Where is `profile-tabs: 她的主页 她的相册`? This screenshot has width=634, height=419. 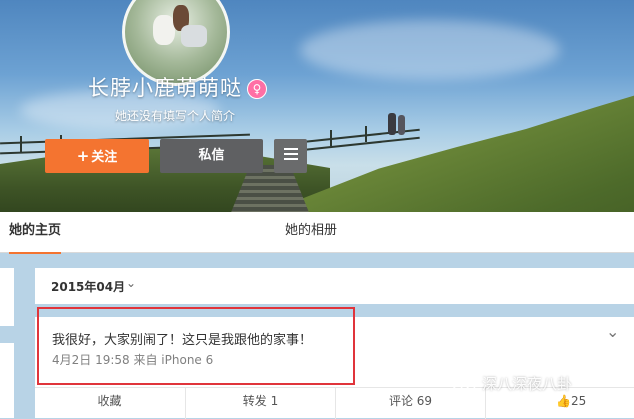 profile-tabs: 她的主页 她的相册 is located at coordinates (317, 233).